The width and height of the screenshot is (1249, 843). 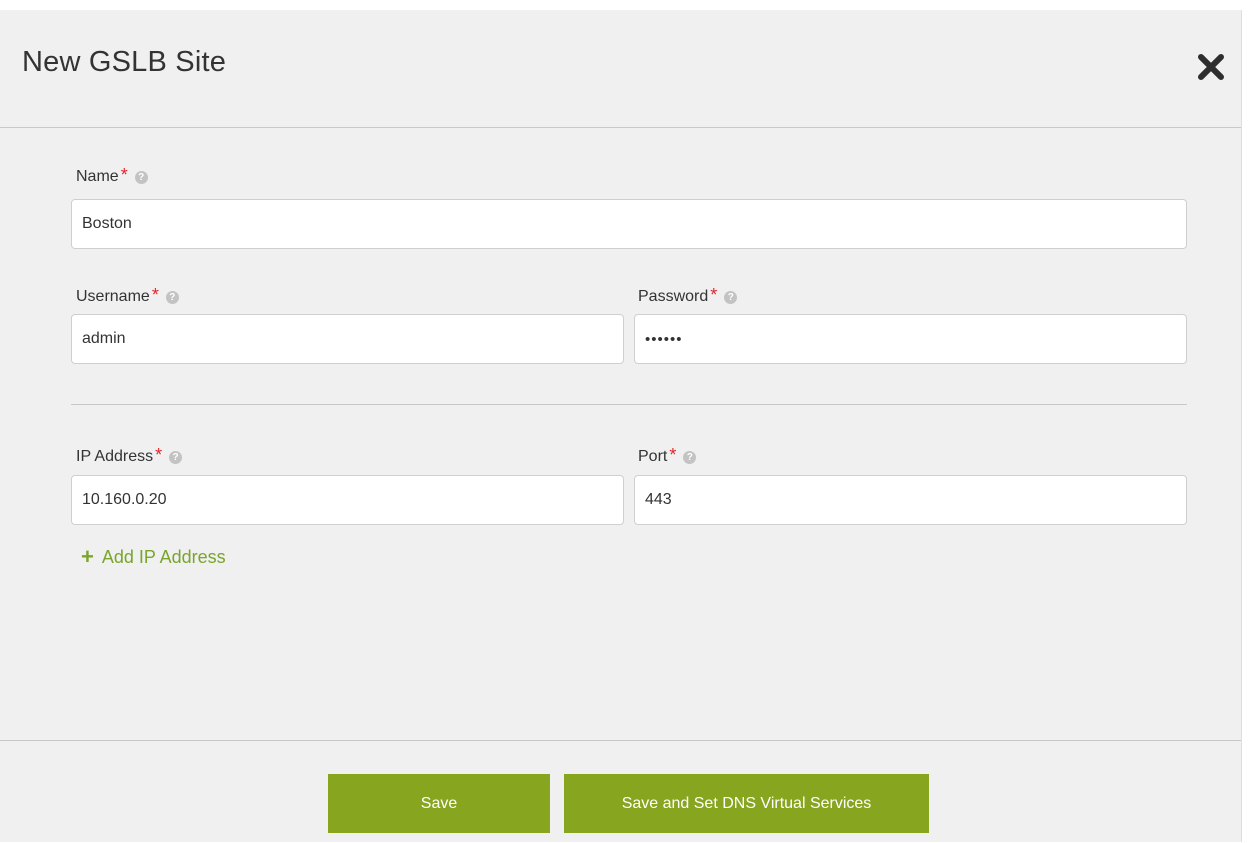 What do you see at coordinates (87, 556) in the screenshot?
I see `plus-icon: +` at bounding box center [87, 556].